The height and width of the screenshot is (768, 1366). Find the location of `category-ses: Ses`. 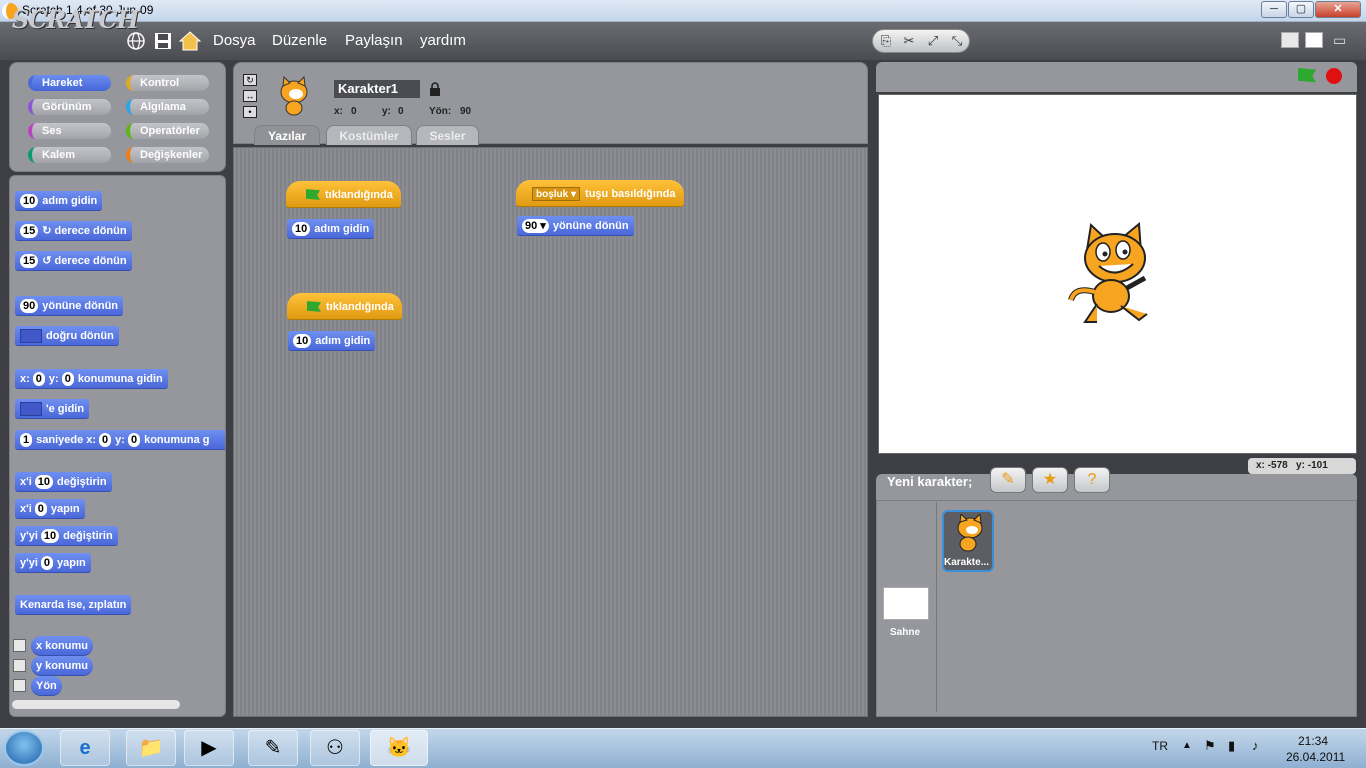

category-ses: Ses is located at coordinates (69, 131).